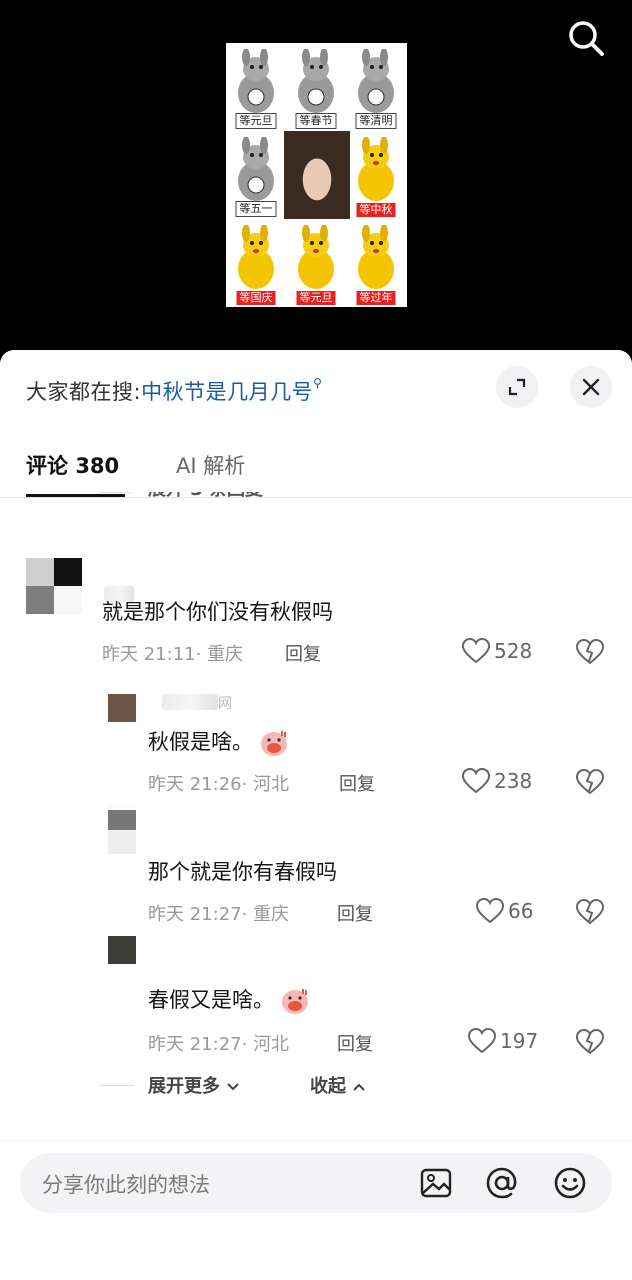 Image resolution: width=632 pixels, height=1280 pixels. I want to click on meme-label: 等清明, so click(376, 121).